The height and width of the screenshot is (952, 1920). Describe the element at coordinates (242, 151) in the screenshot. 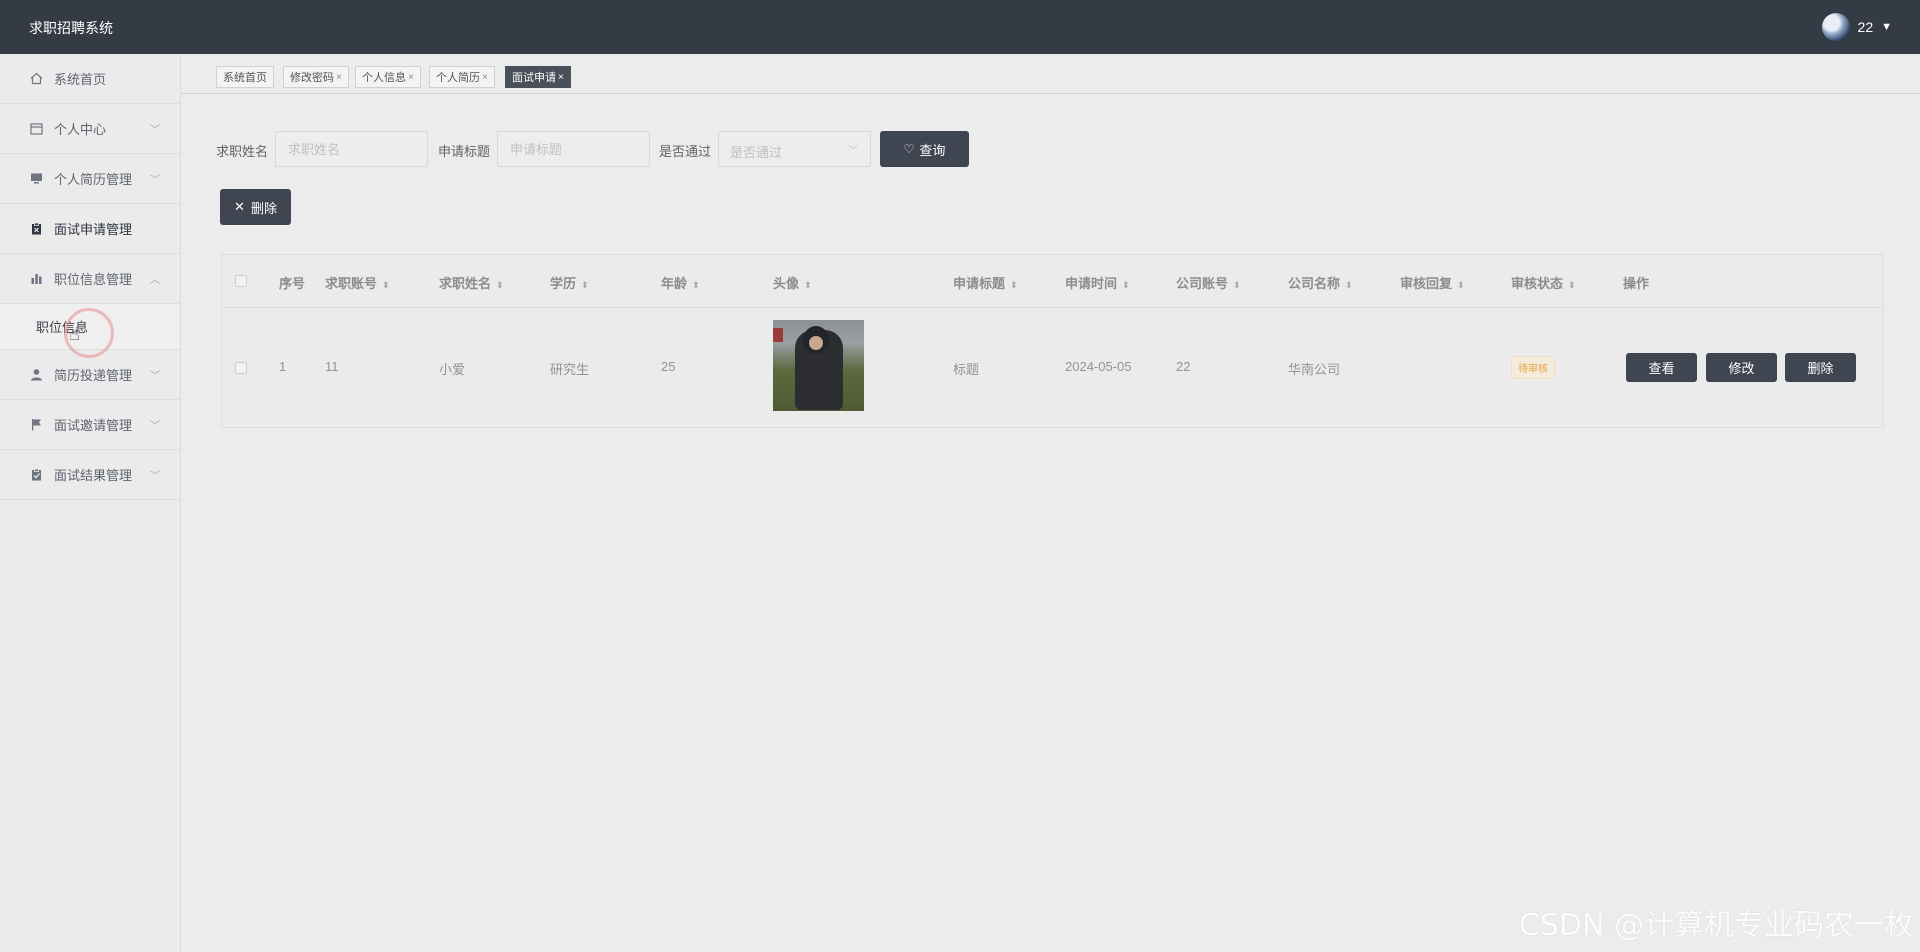

I see `name-label: 求职姓名` at that location.